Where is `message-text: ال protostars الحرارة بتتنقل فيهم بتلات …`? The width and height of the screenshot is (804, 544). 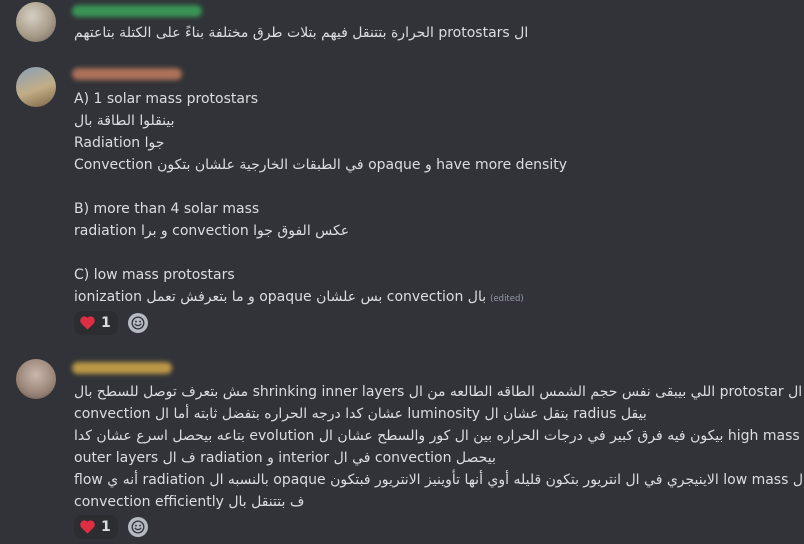
message-text: ال protostars الحرارة بتتنقل فيهم بتلات … is located at coordinates (301, 33).